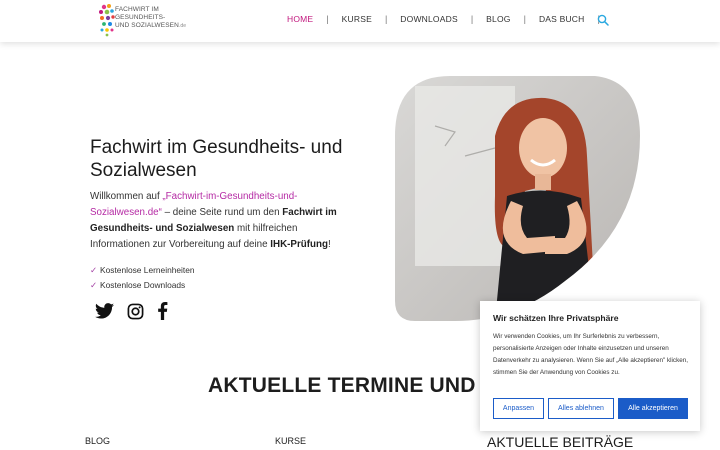 The image size is (720, 450). I want to click on nav-downloads: DOWNLOADS, so click(429, 19).